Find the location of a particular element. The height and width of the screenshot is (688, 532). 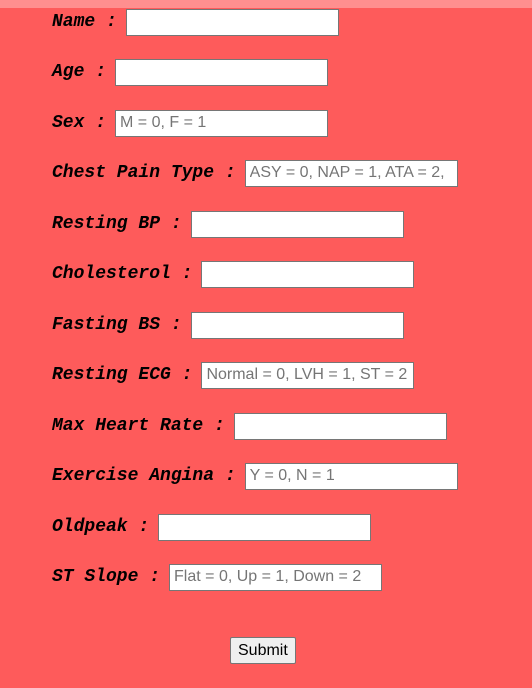

exercise-angina-label: Exercise Angina : is located at coordinates (144, 476).